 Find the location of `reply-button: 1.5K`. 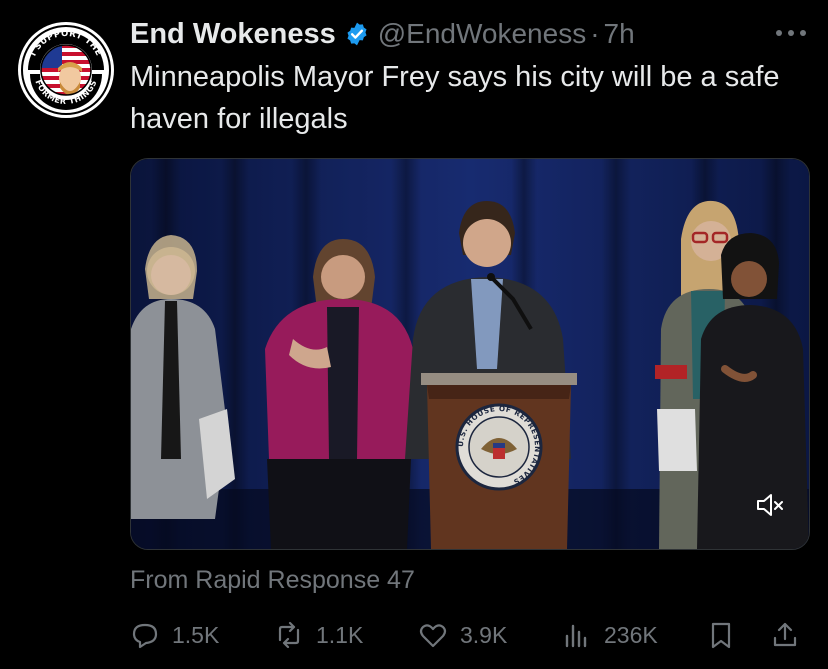

reply-button: 1.5K is located at coordinates (174, 635).